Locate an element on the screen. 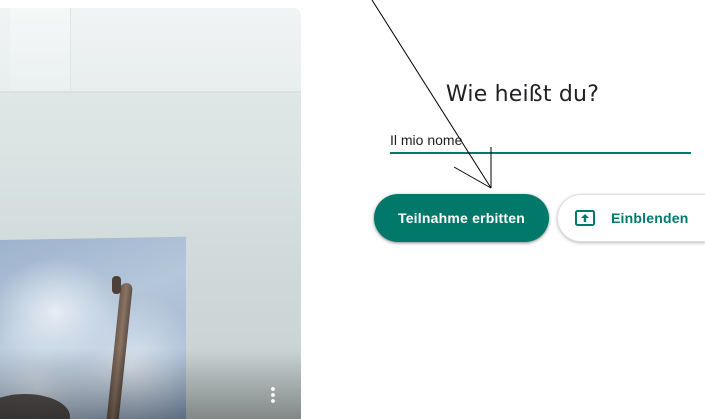 This screenshot has width=705, height=419. preview-shade is located at coordinates (150, 384).